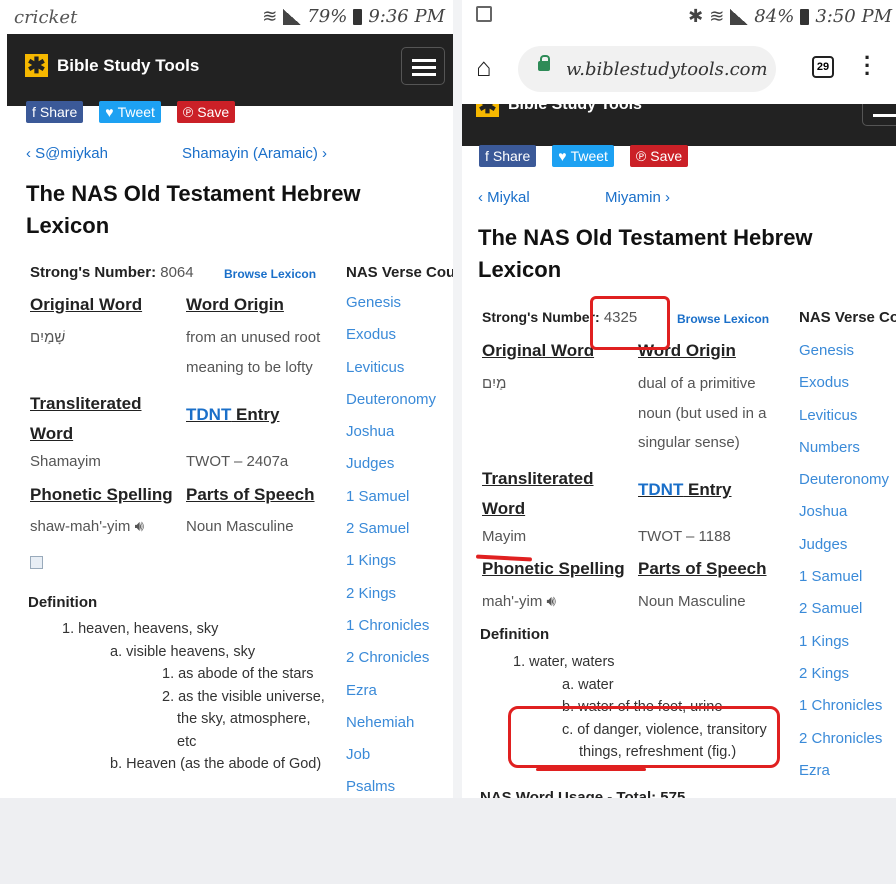 The width and height of the screenshot is (896, 884). What do you see at coordinates (591, 769) in the screenshot?
I see `annotation-tail` at bounding box center [591, 769].